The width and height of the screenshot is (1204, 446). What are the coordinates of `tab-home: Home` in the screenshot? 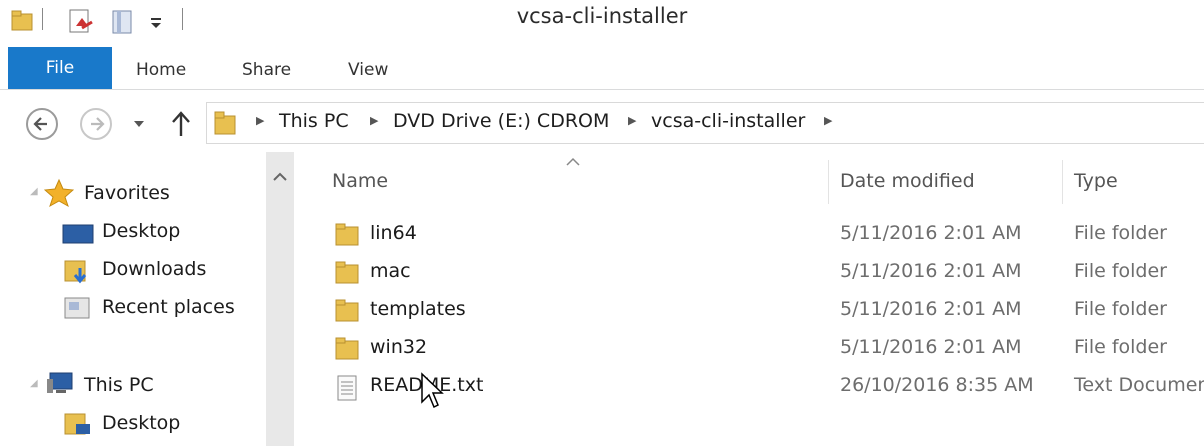 It's located at (161, 68).